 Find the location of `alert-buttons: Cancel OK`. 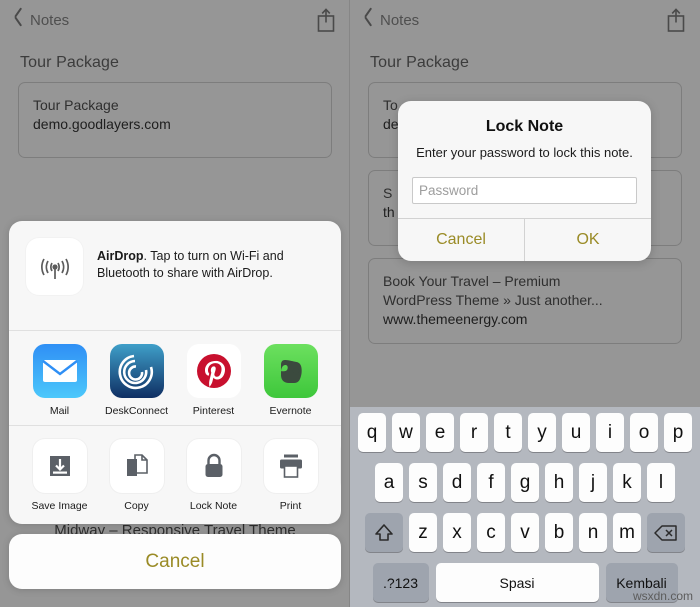

alert-buttons: Cancel OK is located at coordinates (524, 240).